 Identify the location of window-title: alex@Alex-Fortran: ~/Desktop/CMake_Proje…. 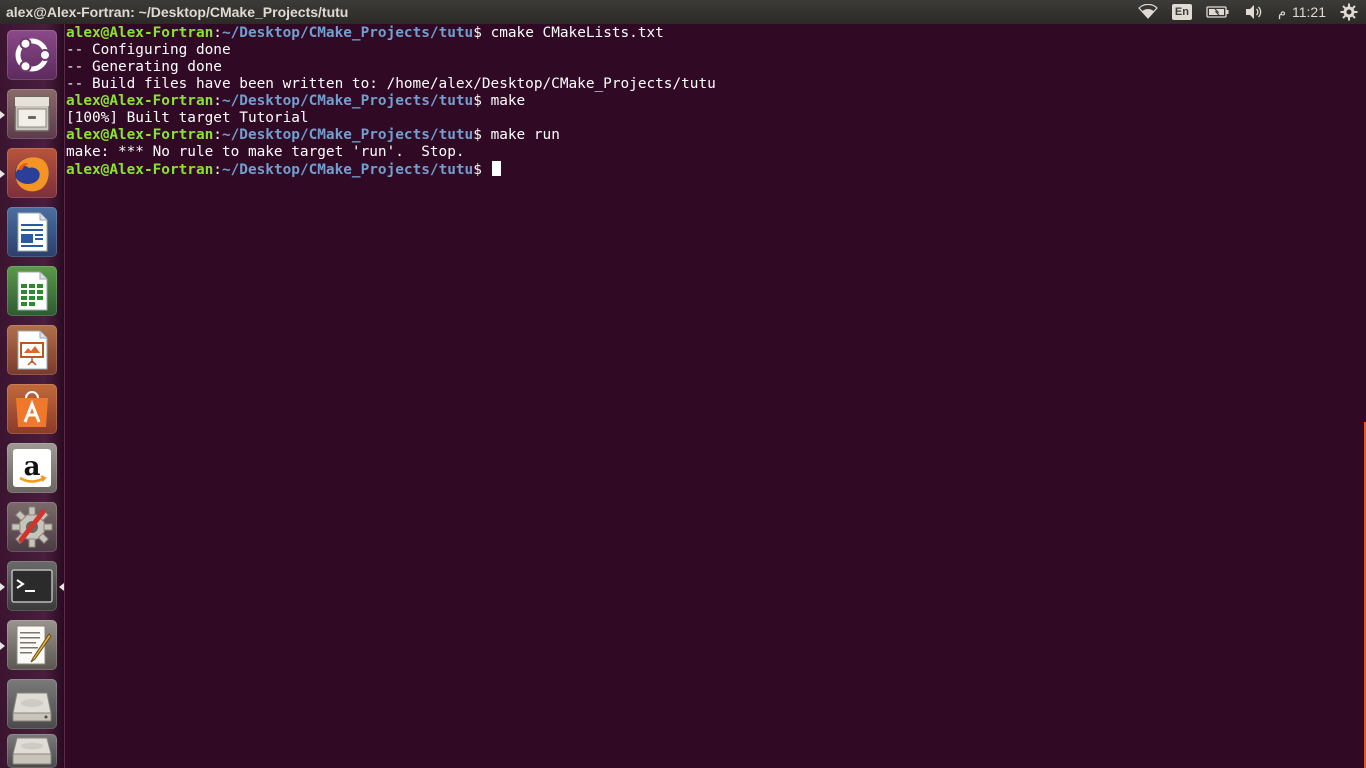
(177, 12).